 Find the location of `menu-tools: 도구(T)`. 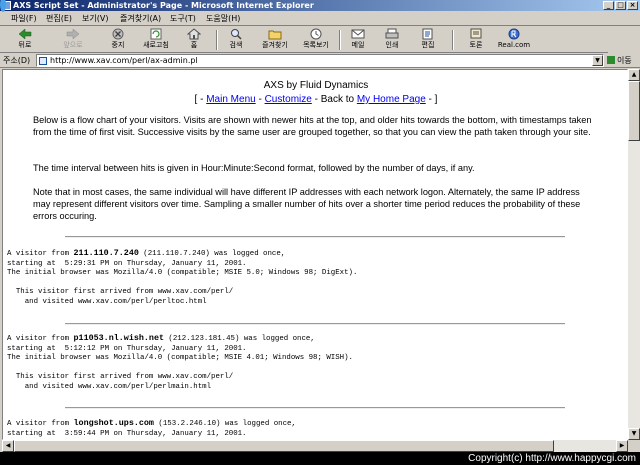

menu-tools: 도구(T) is located at coordinates (183, 18).